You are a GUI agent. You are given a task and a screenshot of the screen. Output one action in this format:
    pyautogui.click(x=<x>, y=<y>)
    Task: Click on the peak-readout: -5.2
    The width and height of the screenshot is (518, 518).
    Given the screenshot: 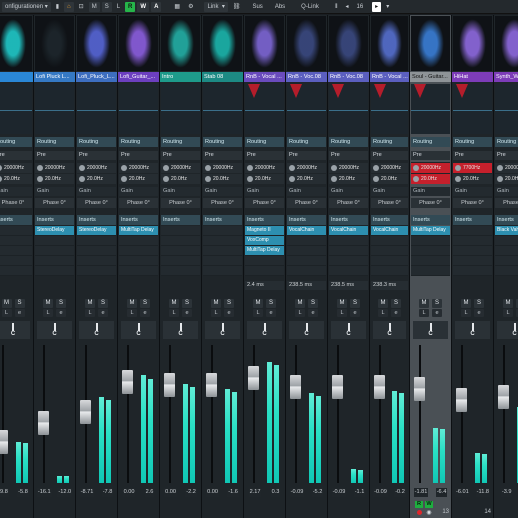 What is the action you would take?
    pyautogui.click(x=317, y=492)
    